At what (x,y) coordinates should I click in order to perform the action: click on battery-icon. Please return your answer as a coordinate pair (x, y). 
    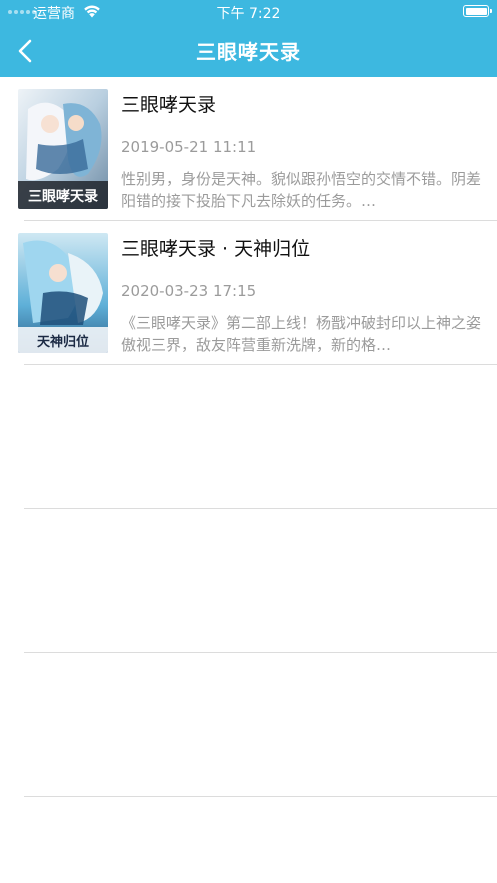
    Looking at the image, I should click on (477, 11).